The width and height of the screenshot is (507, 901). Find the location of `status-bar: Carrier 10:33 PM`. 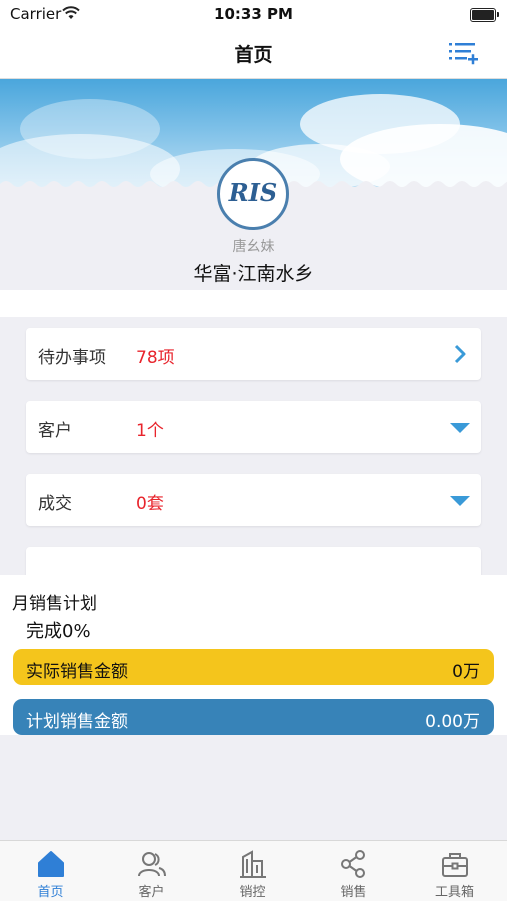

status-bar: Carrier 10:33 PM is located at coordinates (253, 15).